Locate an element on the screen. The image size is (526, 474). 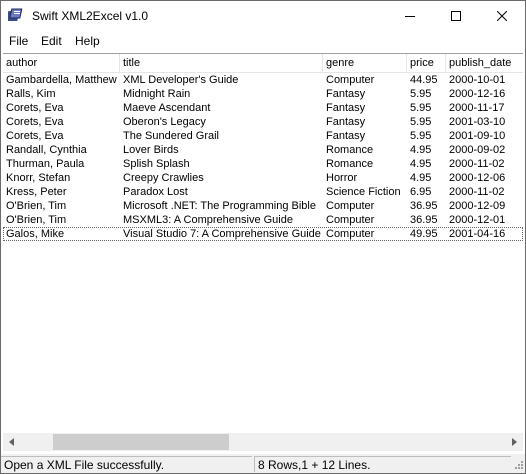
column-header-genre: genre is located at coordinates (365, 63).